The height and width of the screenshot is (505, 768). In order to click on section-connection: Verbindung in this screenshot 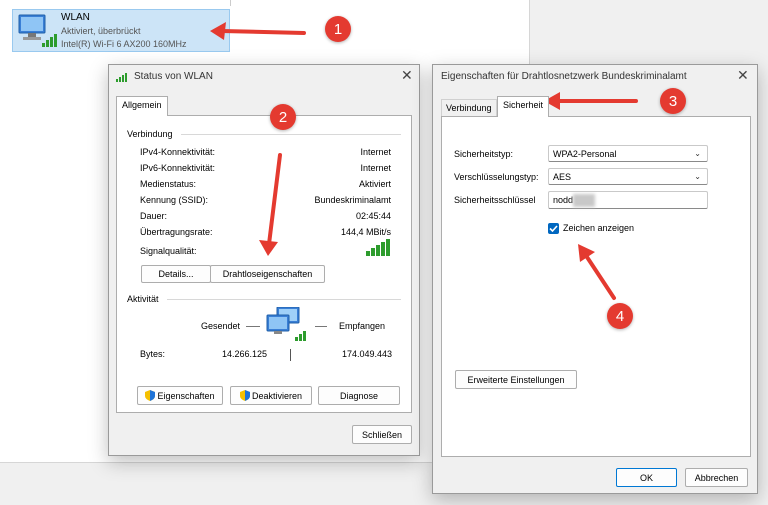, I will do `click(150, 134)`.